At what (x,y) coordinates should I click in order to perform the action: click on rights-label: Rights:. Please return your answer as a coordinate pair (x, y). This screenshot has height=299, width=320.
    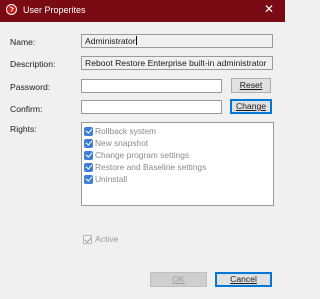
    Looking at the image, I should click on (23, 129).